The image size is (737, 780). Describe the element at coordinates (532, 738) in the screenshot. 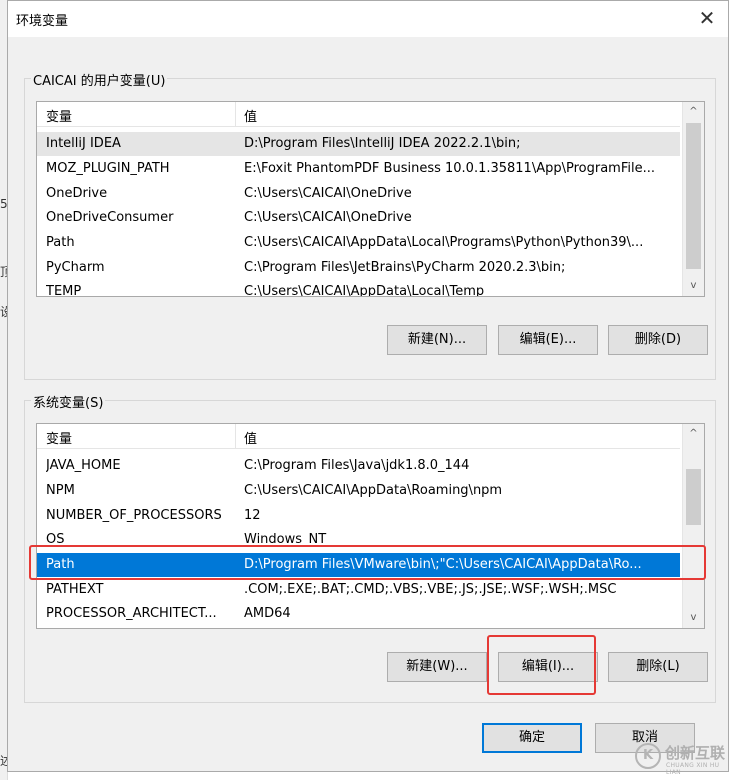

I see `ok-button: 确定` at that location.